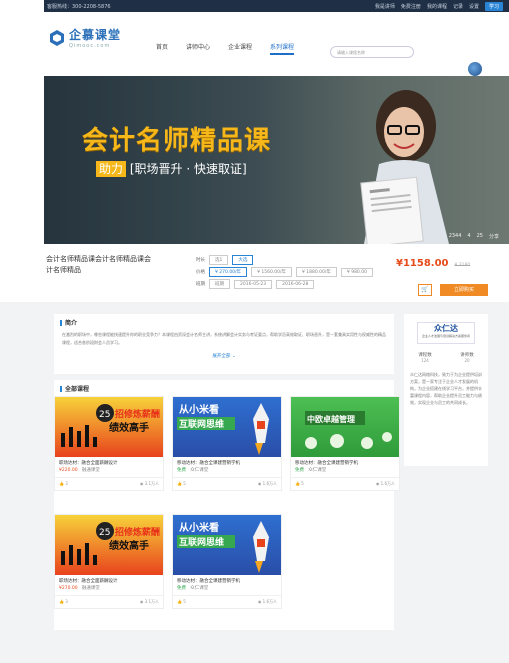 The width and height of the screenshot is (509, 663). Describe the element at coordinates (455, 236) in the screenshot. I see `views-count: 2344` at that location.